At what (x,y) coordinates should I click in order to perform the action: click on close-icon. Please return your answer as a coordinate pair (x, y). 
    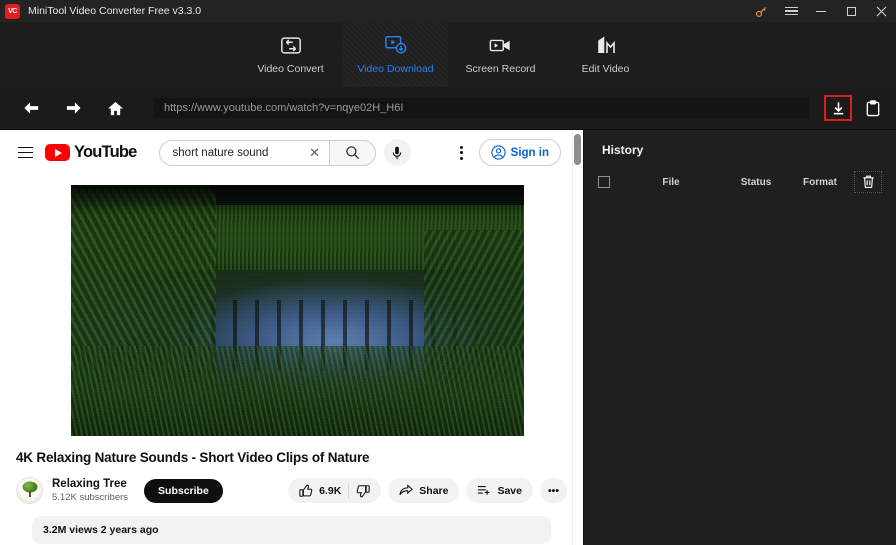
    Looking at the image, I should click on (881, 11).